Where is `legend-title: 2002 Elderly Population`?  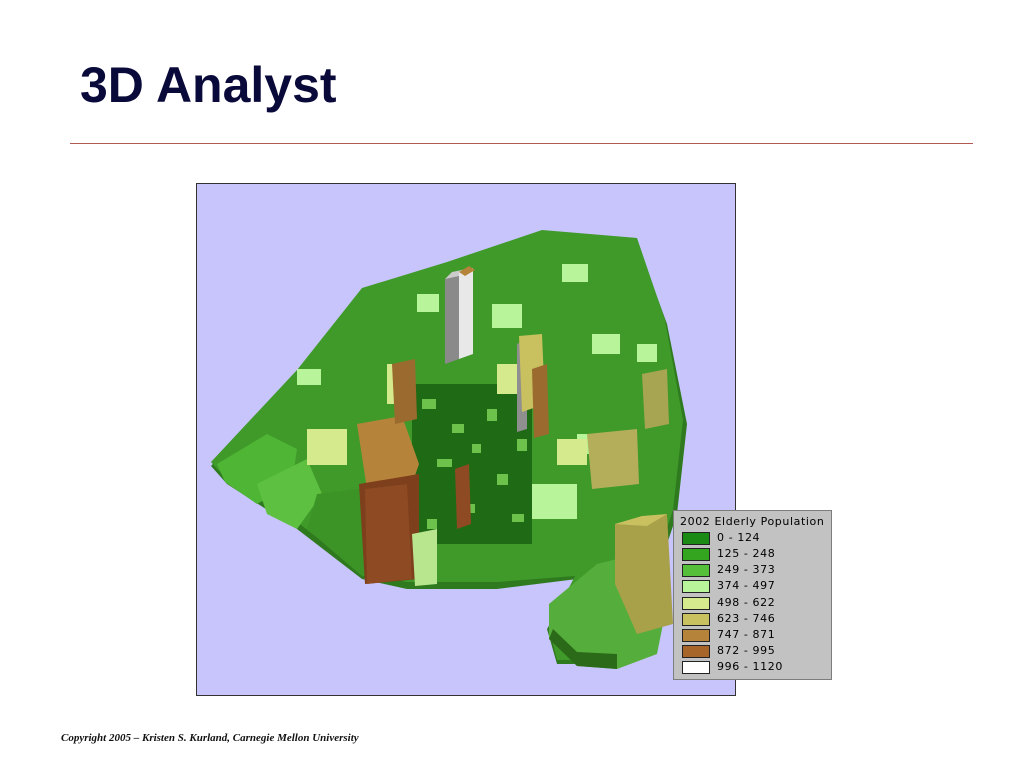
legend-title: 2002 Elderly Population is located at coordinates (752, 521).